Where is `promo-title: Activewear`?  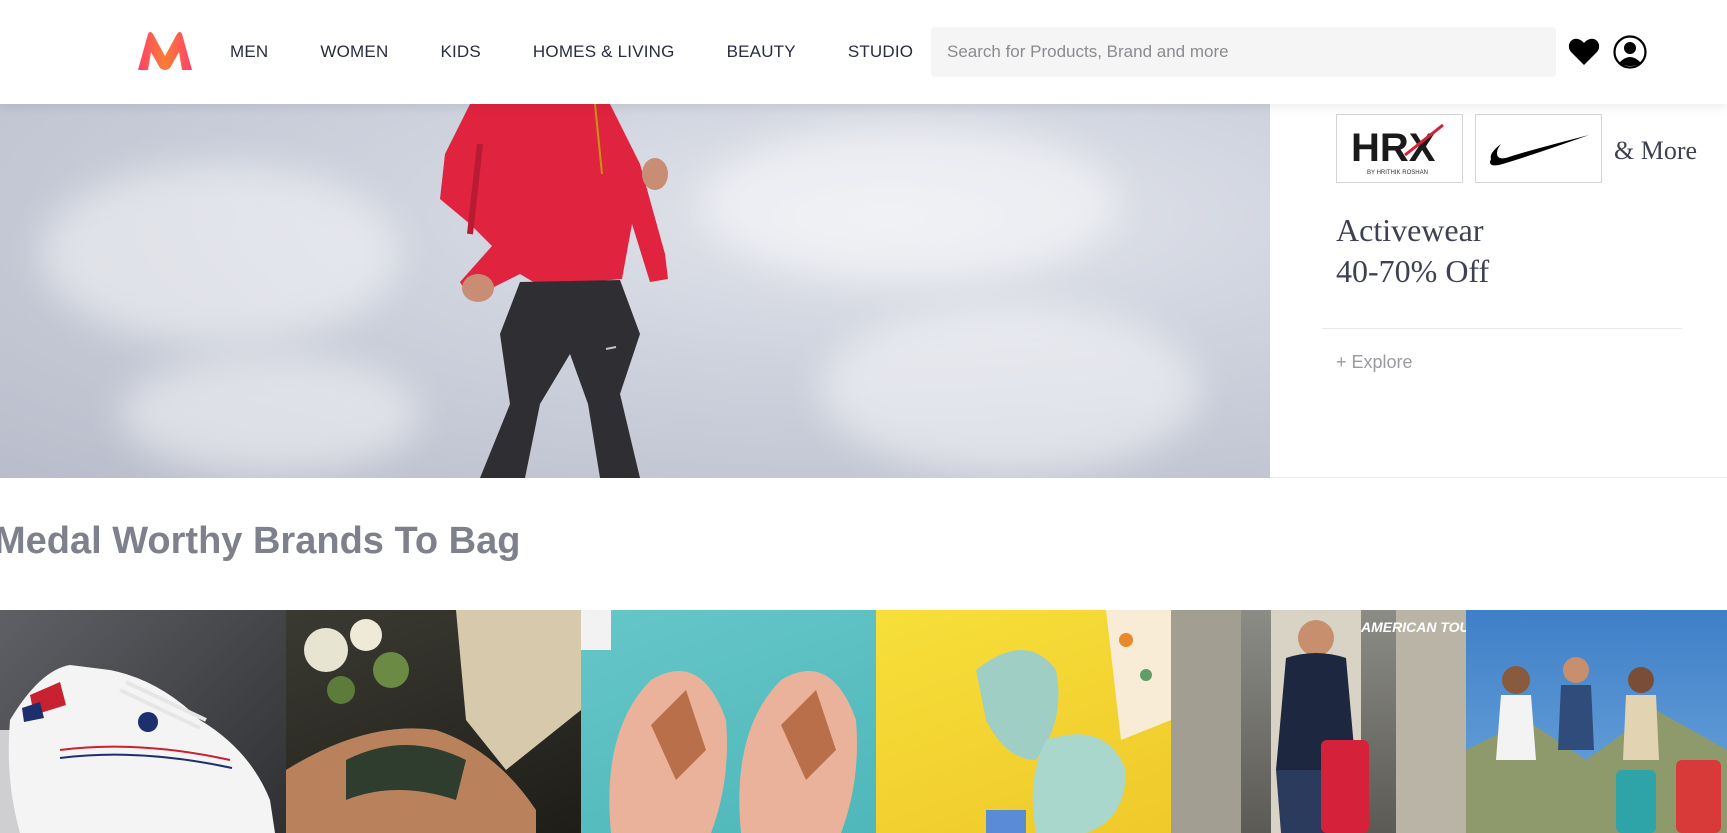
promo-title: Activewear is located at coordinates (1410, 230).